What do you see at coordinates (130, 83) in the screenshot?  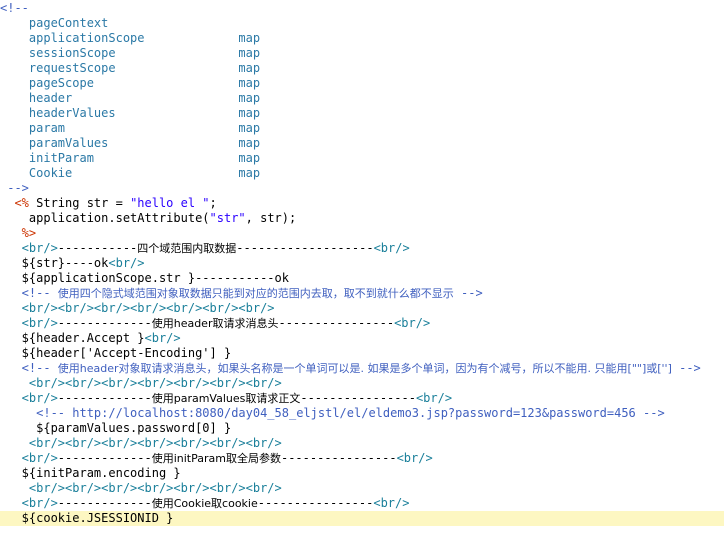 I see `code-token: pageScope map` at bounding box center [130, 83].